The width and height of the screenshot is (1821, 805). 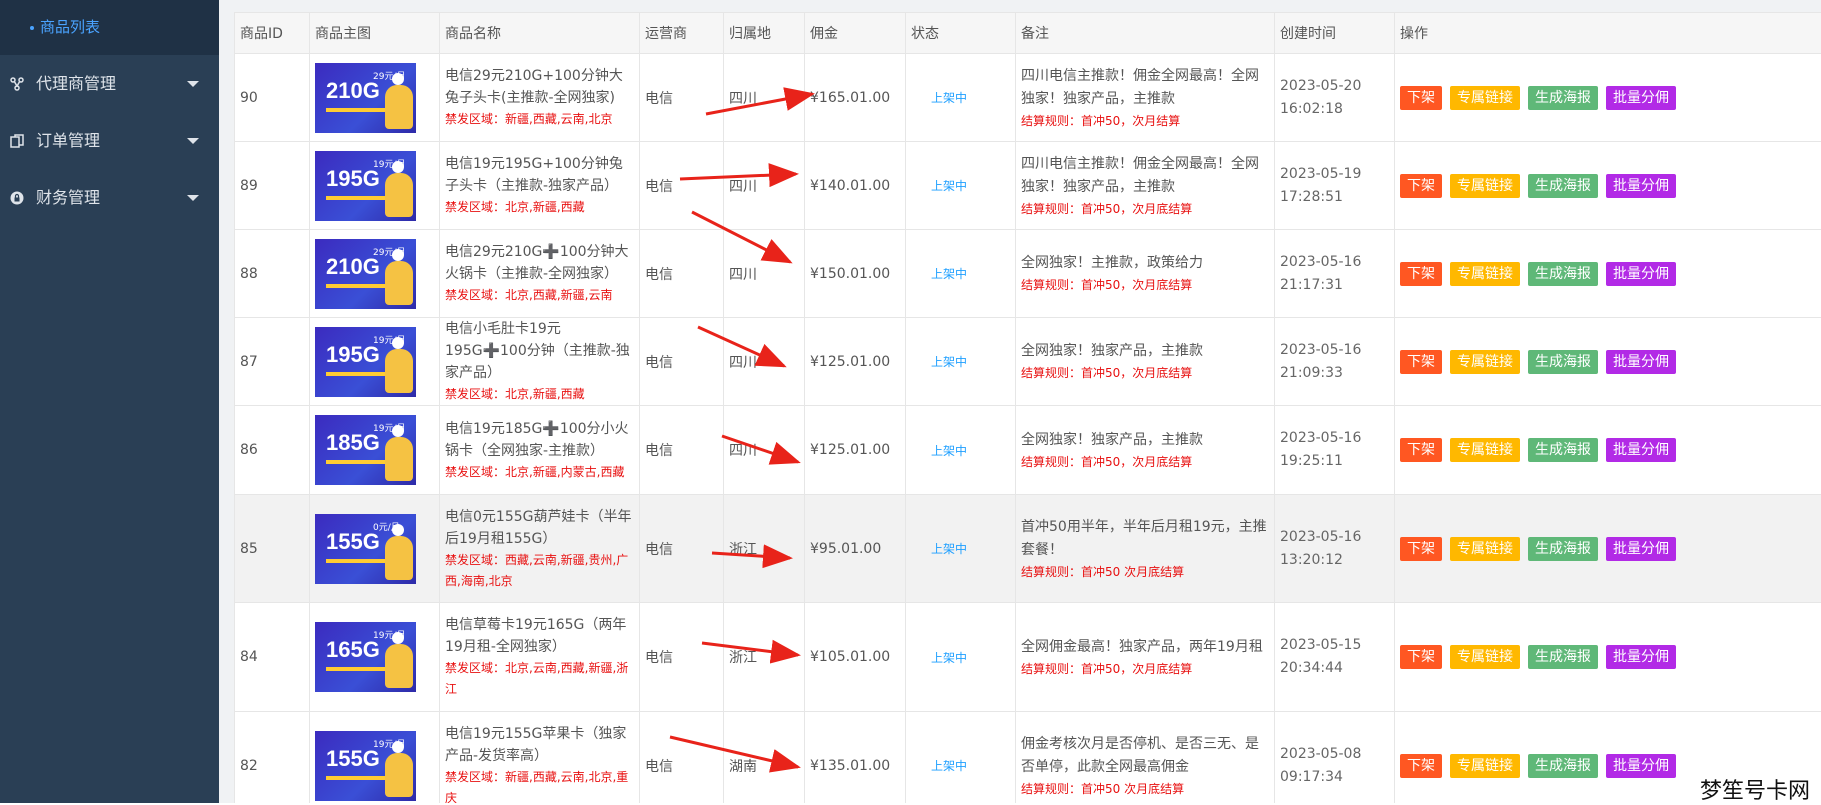 What do you see at coordinates (539, 119) in the screenshot?
I see `banned-regions: 禁发区域：新疆,西藏,云南,北京` at bounding box center [539, 119].